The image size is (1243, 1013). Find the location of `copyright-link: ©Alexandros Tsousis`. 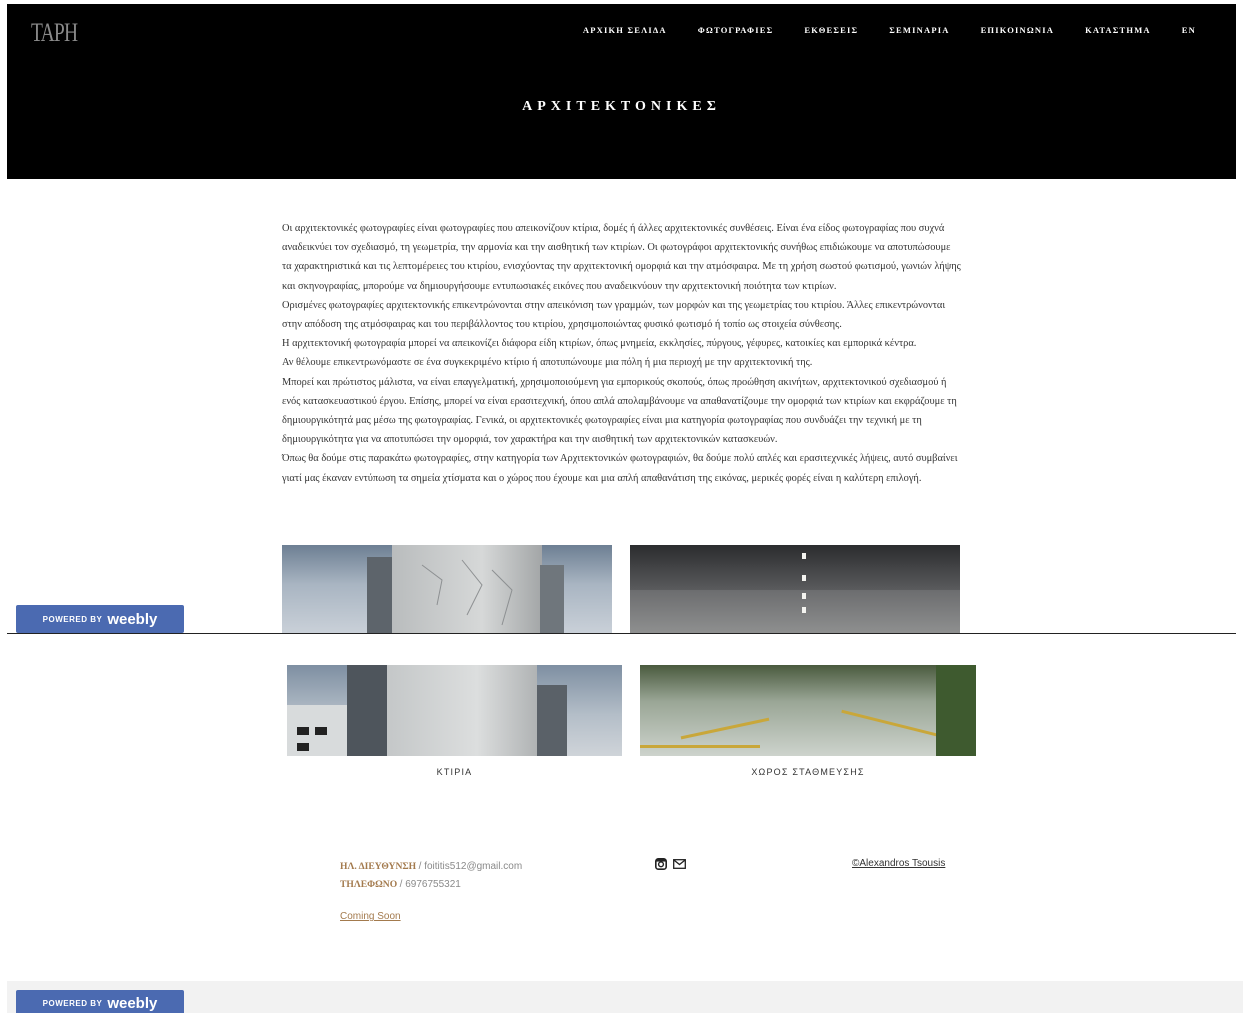

copyright-link: ©Alexandros Tsousis is located at coordinates (898, 863).